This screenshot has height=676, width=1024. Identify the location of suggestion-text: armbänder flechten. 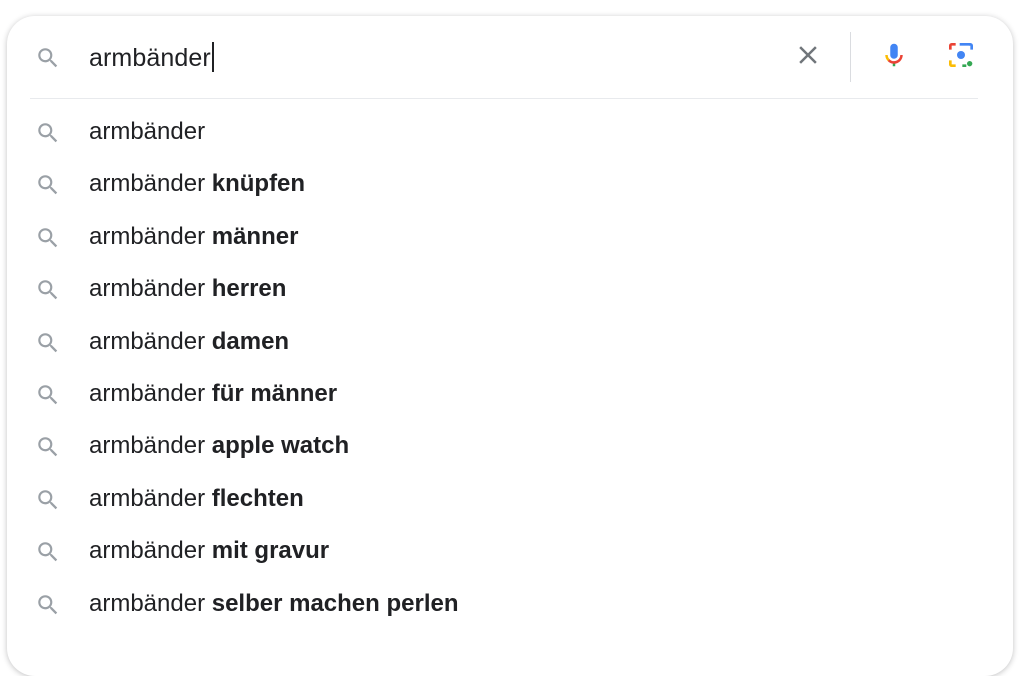
(196, 499).